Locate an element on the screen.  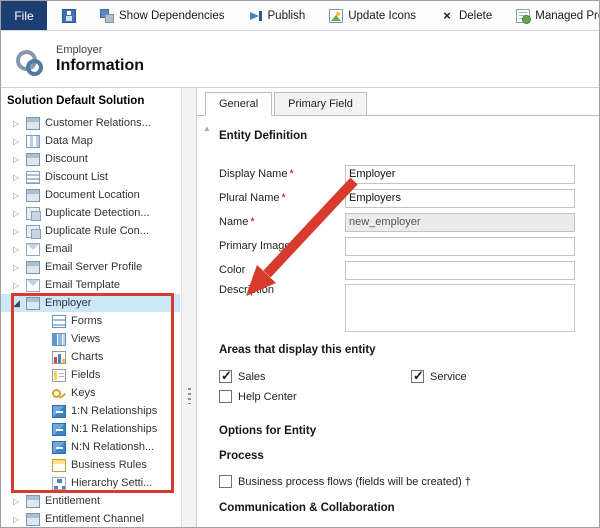
tree-item-email-server-profile: ▷ Email Server Profile is located at coordinates (90, 267).